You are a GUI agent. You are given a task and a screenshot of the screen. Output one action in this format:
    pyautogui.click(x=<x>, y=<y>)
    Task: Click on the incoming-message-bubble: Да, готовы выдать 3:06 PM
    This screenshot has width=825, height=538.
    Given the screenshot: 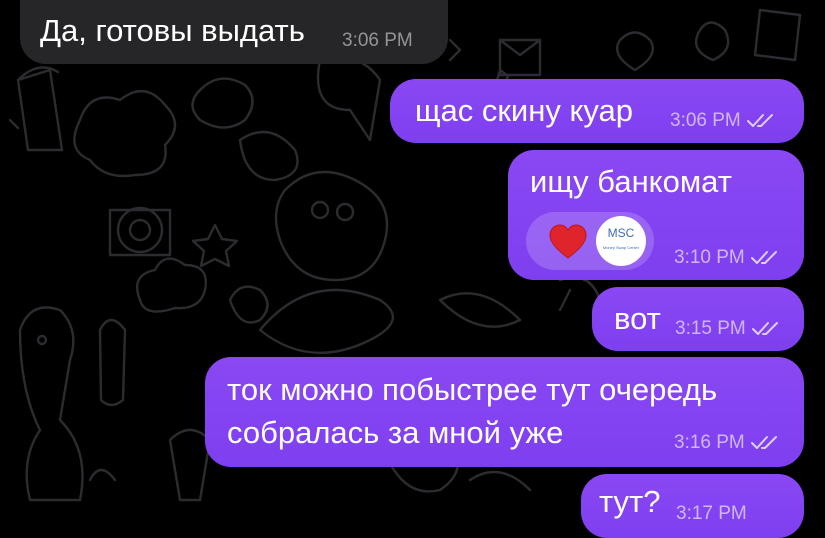 What is the action you would take?
    pyautogui.click(x=234, y=32)
    